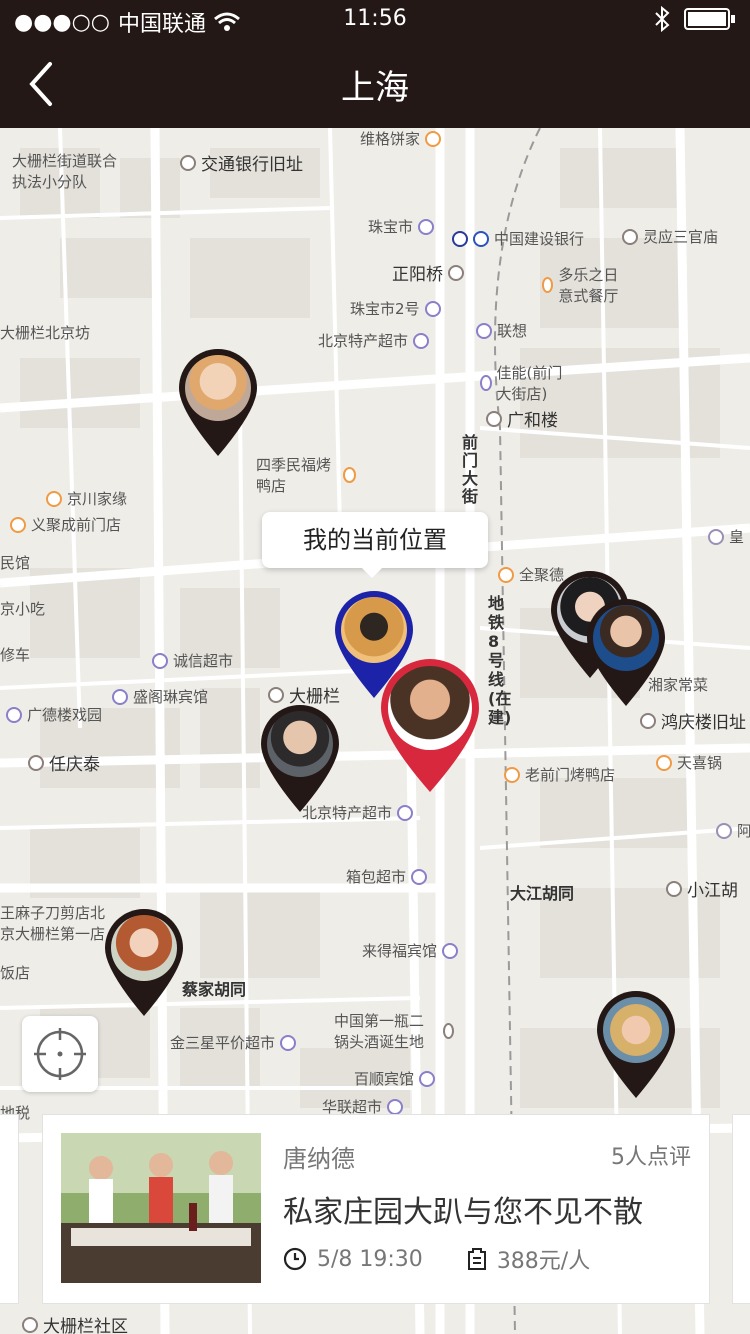 The height and width of the screenshot is (1334, 750). I want to click on poi: 联想, so click(501, 330).